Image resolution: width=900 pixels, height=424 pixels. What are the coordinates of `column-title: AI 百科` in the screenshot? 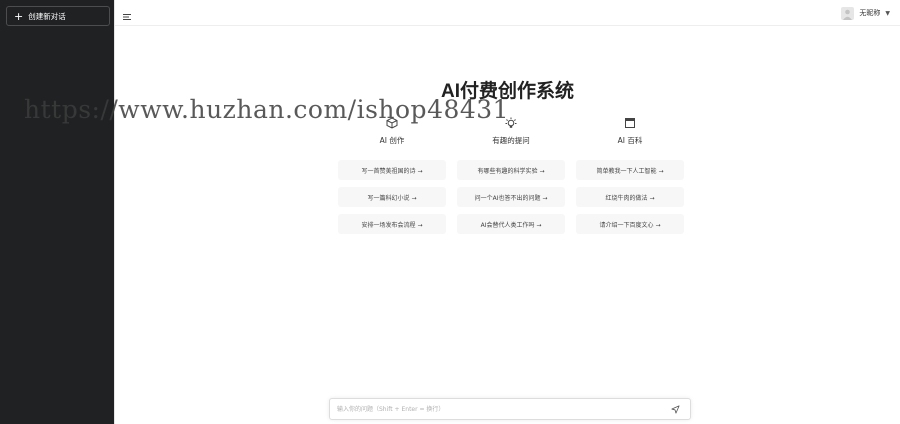 It's located at (630, 140).